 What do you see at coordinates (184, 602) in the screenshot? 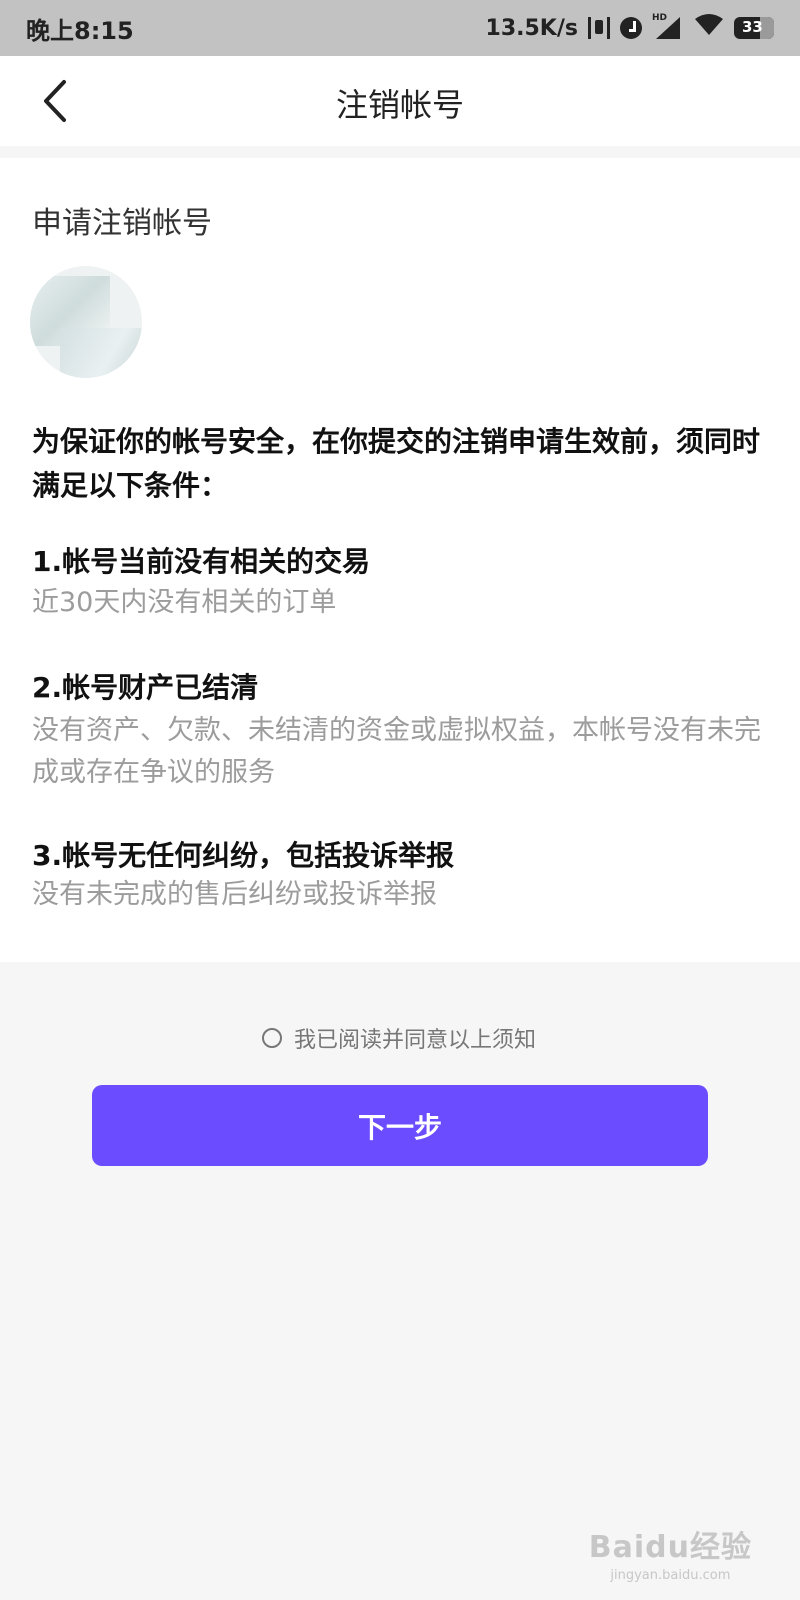
I see `condition-1-desc: 近30天内没有相关的订单` at bounding box center [184, 602].